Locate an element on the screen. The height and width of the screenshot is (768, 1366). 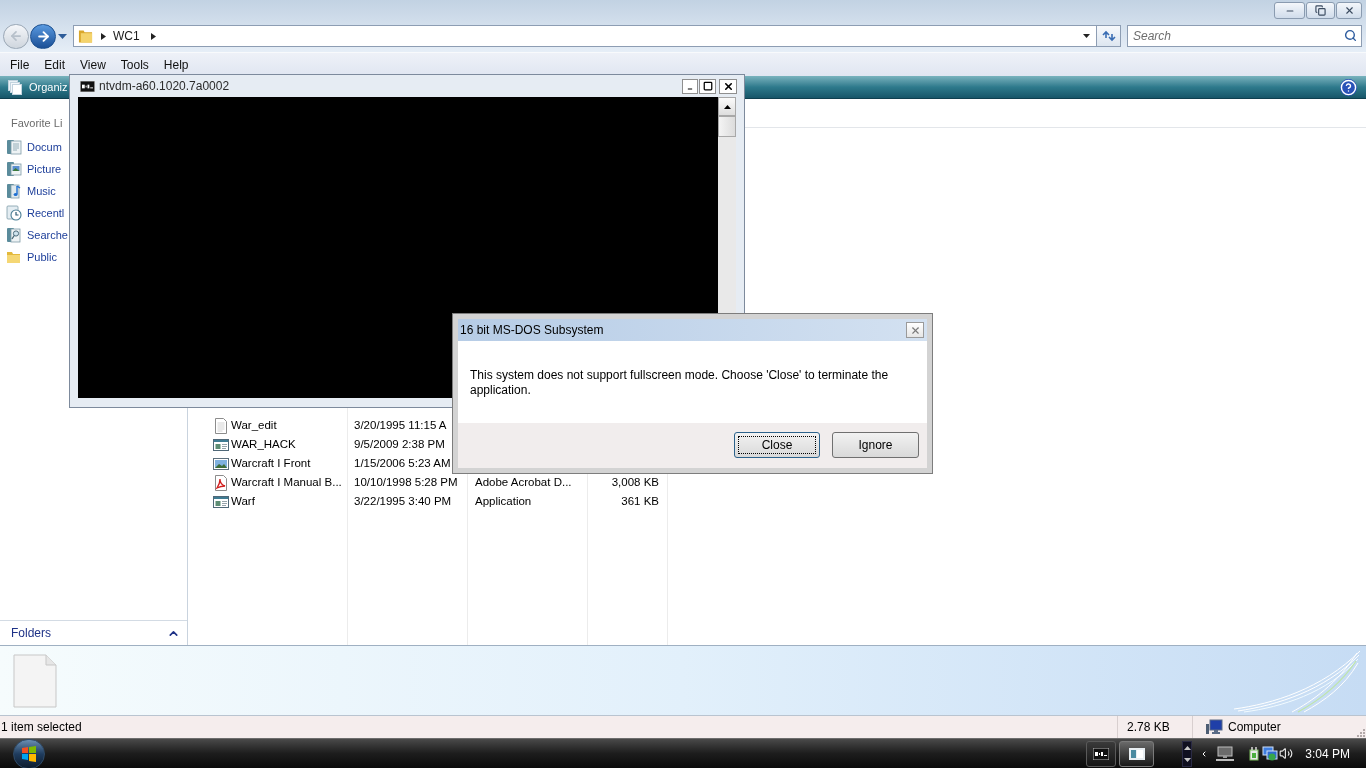
menu-item: Edit is located at coordinates (55, 64).